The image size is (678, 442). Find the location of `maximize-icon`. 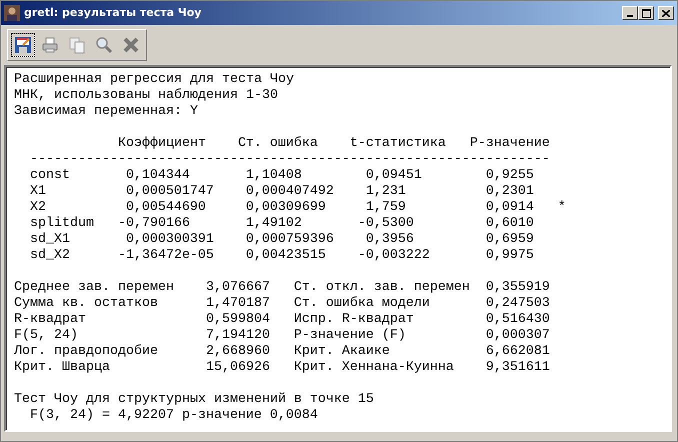

maximize-icon is located at coordinates (646, 13).